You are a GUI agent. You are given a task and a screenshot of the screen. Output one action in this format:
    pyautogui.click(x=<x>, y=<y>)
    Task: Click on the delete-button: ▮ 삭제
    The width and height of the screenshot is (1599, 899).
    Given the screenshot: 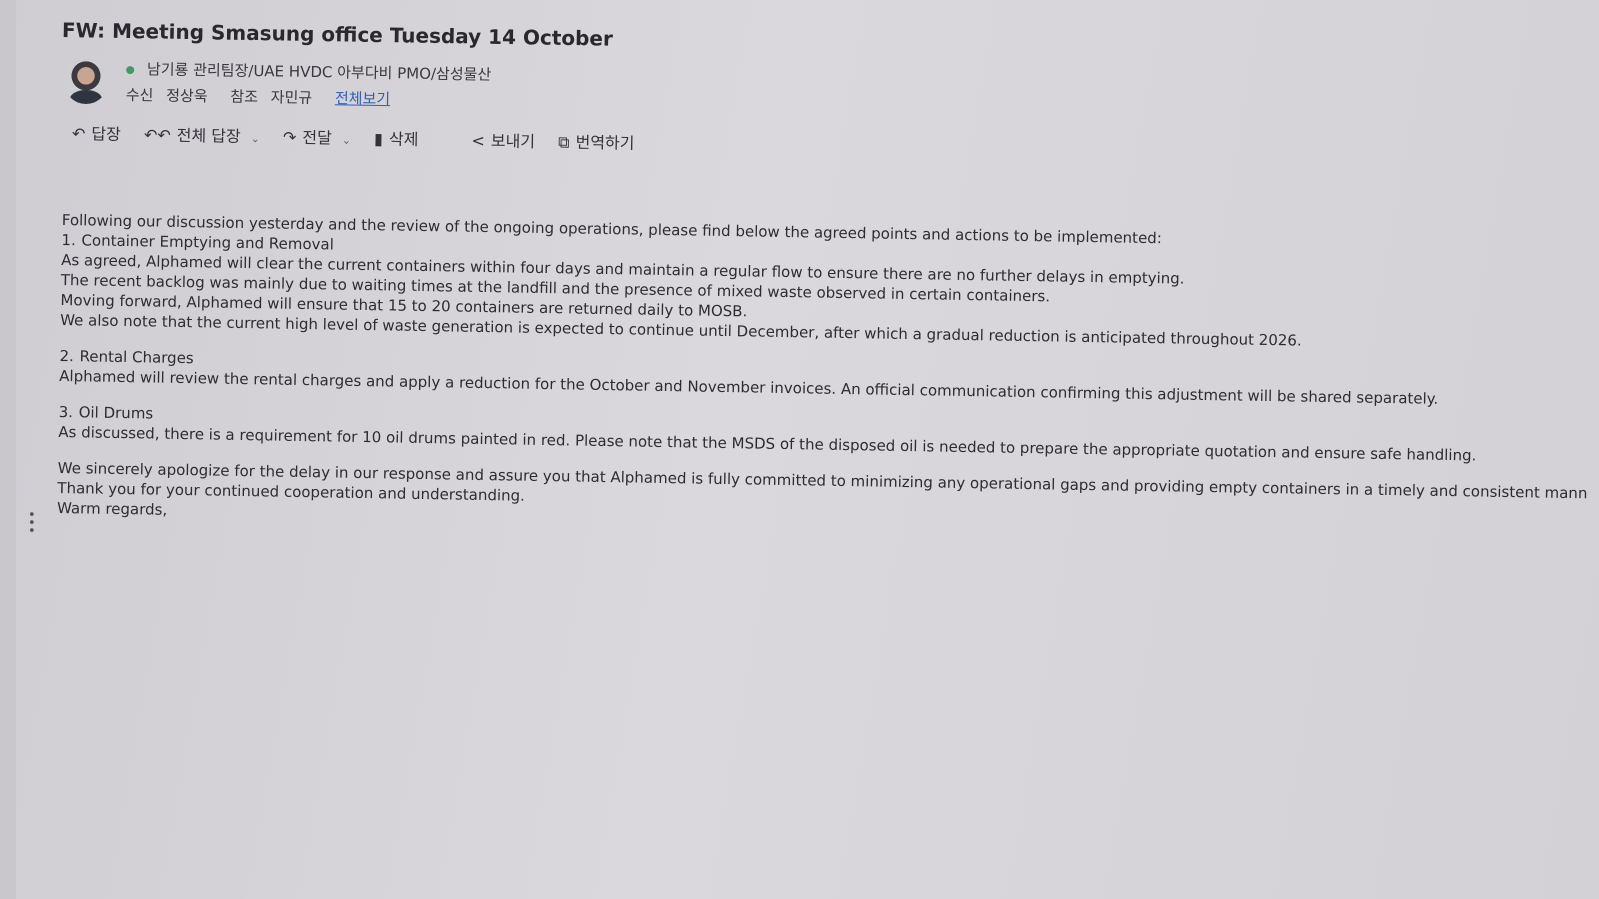 What is the action you would take?
    pyautogui.click(x=396, y=137)
    